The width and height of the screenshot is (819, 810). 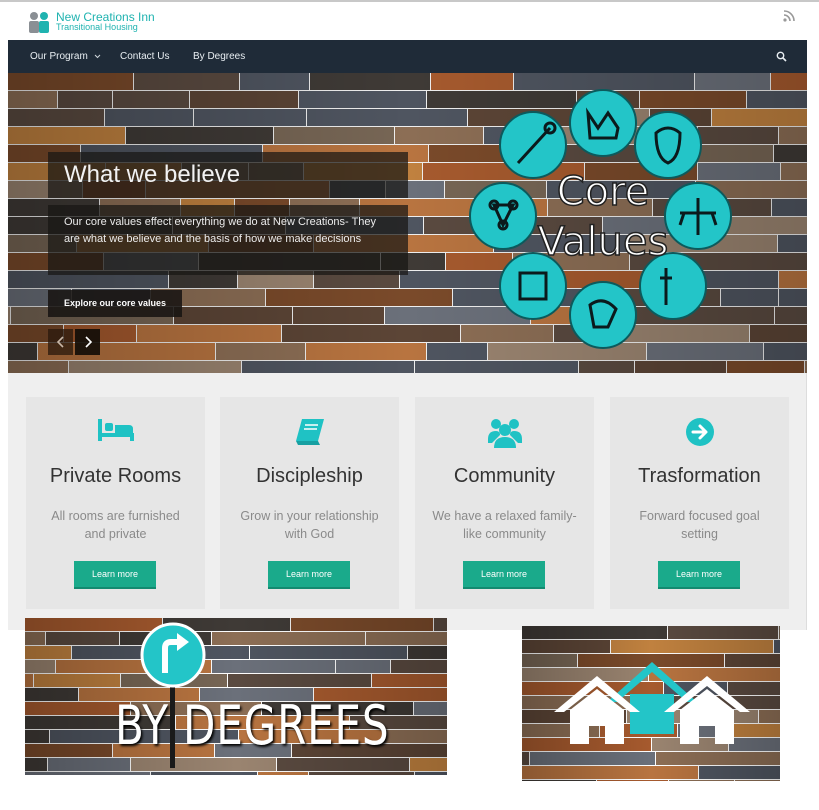 I want to click on explore-core-values-button: Explore our core values, so click(x=115, y=303).